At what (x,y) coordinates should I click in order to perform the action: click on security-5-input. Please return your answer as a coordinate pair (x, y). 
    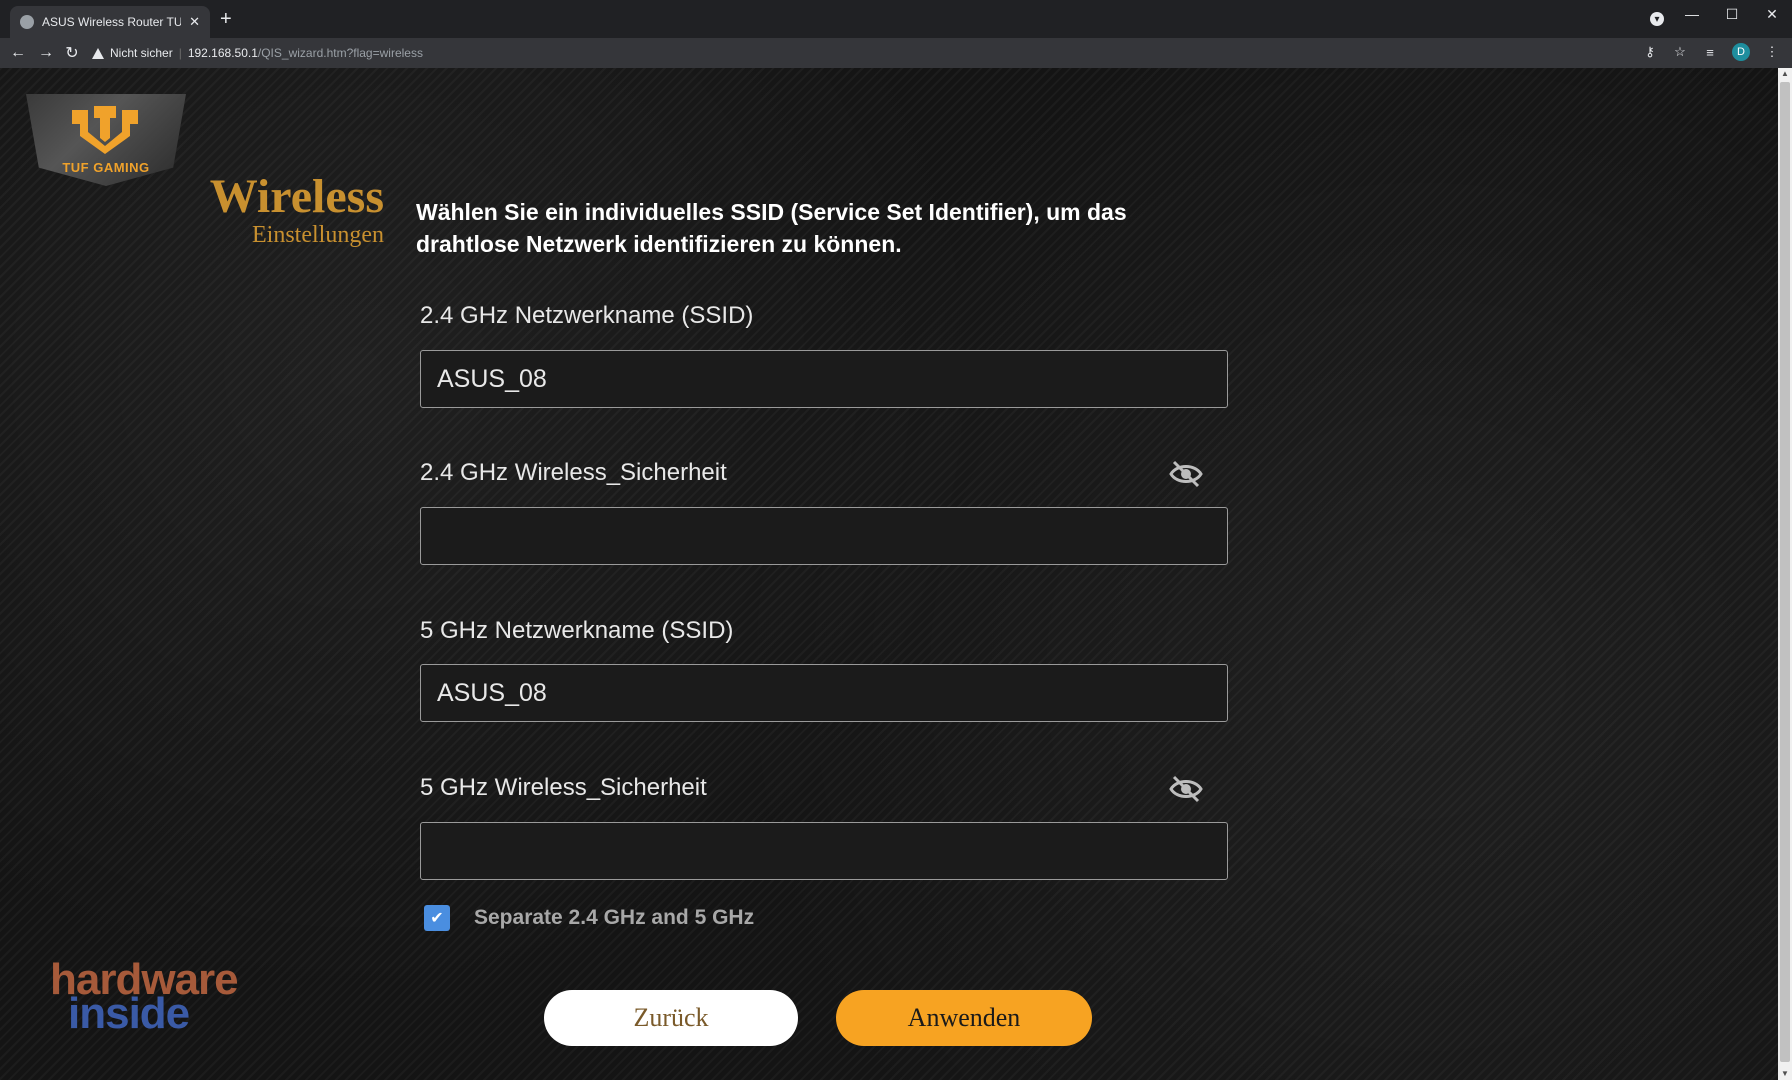
    Looking at the image, I should click on (824, 851).